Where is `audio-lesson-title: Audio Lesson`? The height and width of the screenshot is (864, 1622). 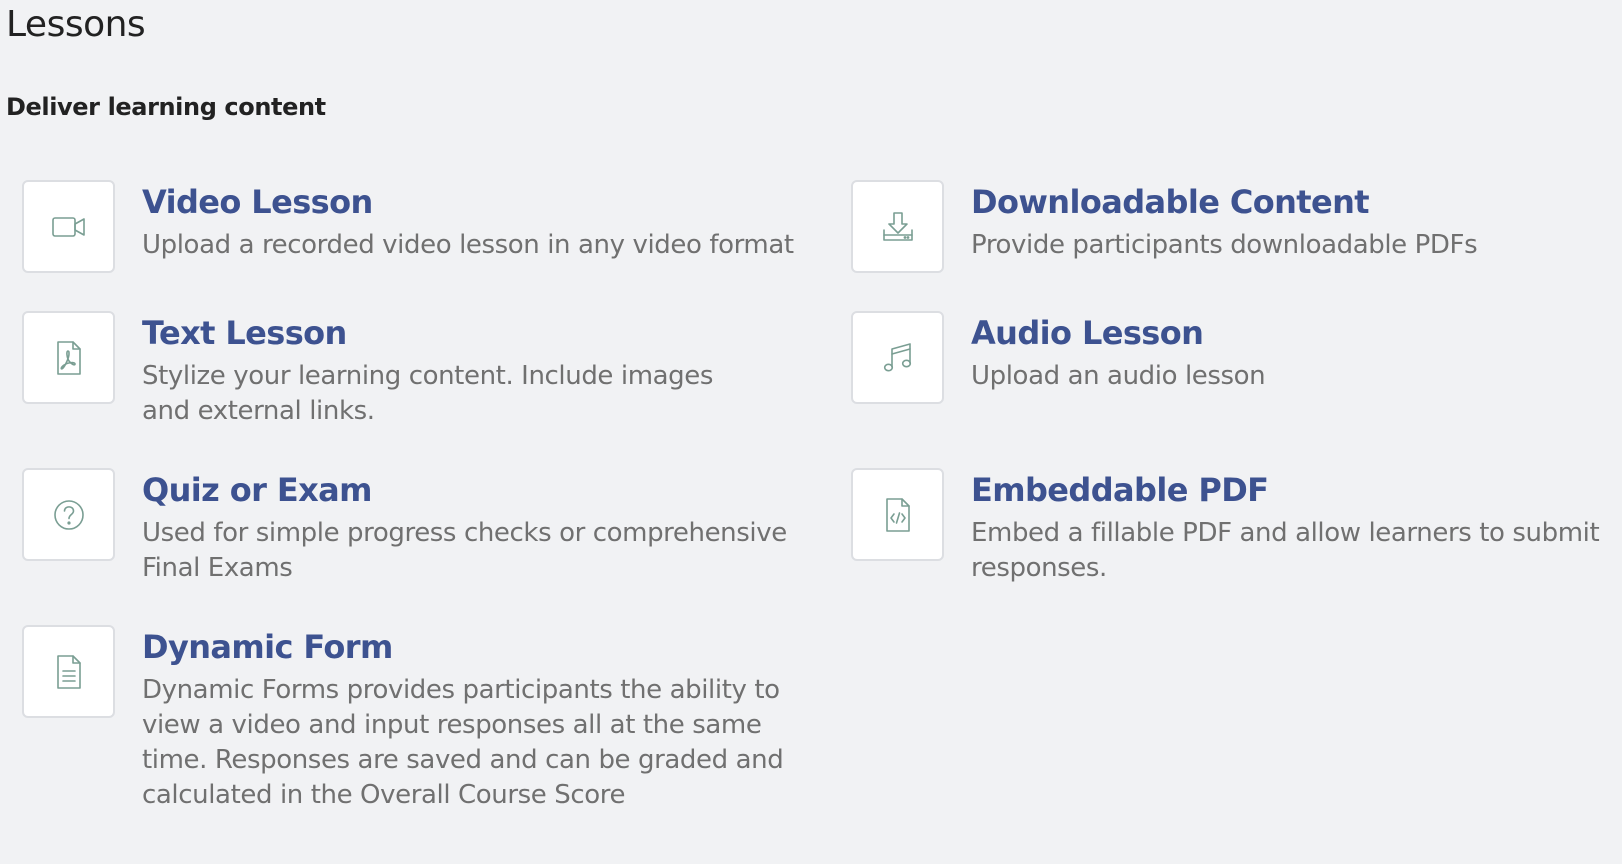 audio-lesson-title: Audio Lesson is located at coordinates (1087, 333).